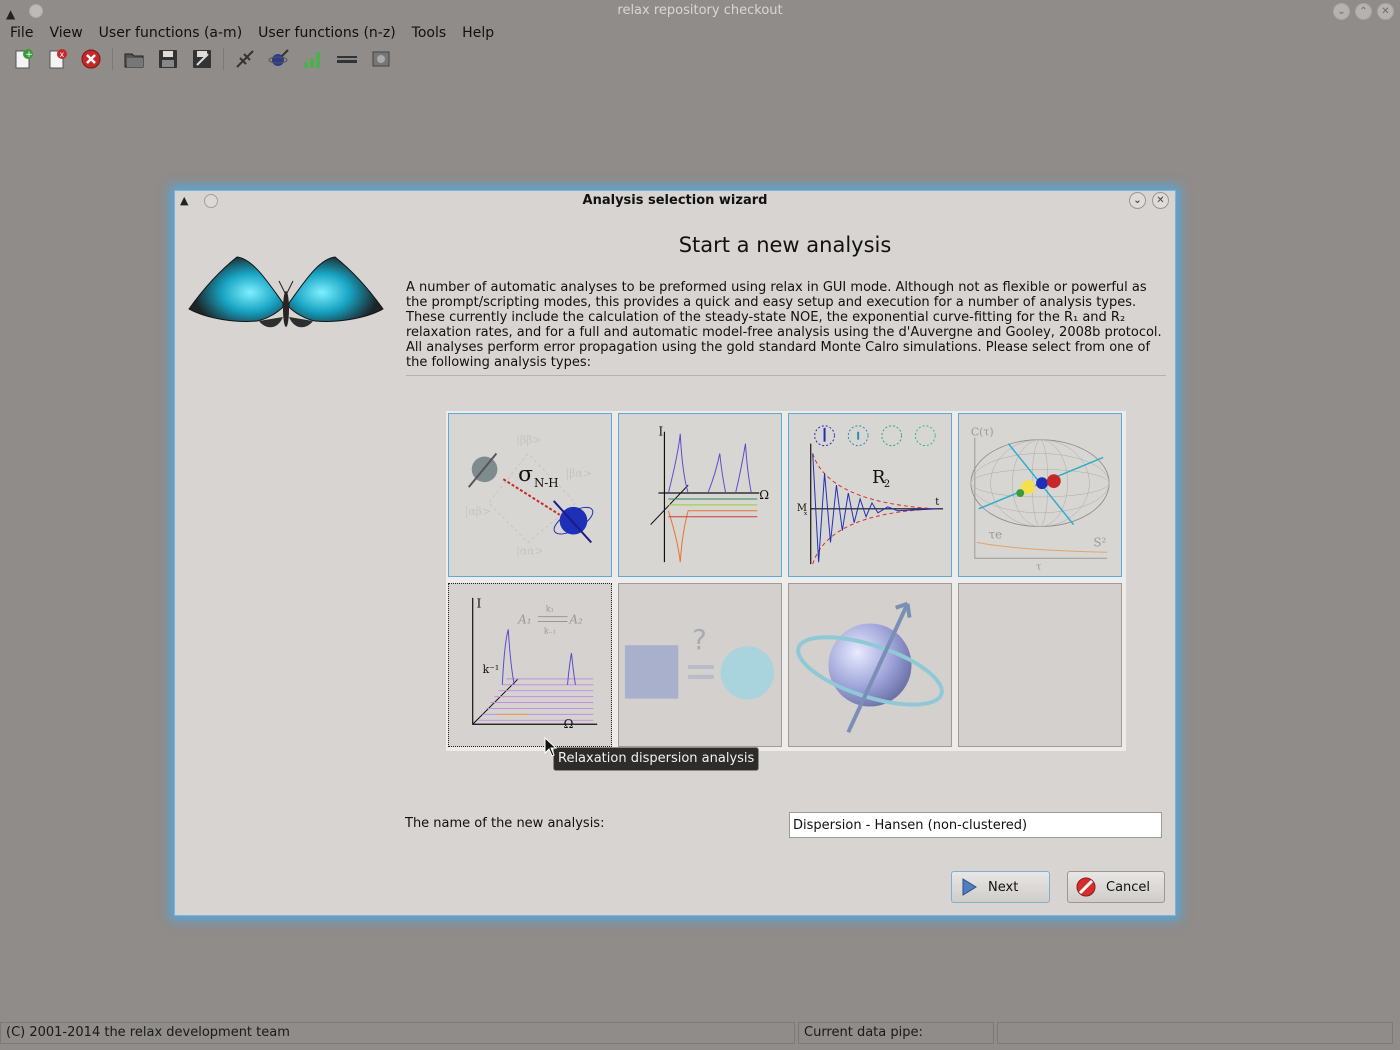  What do you see at coordinates (1040, 499) in the screenshot?
I see `model-free-icon: C(τ) τe S² τ` at bounding box center [1040, 499].